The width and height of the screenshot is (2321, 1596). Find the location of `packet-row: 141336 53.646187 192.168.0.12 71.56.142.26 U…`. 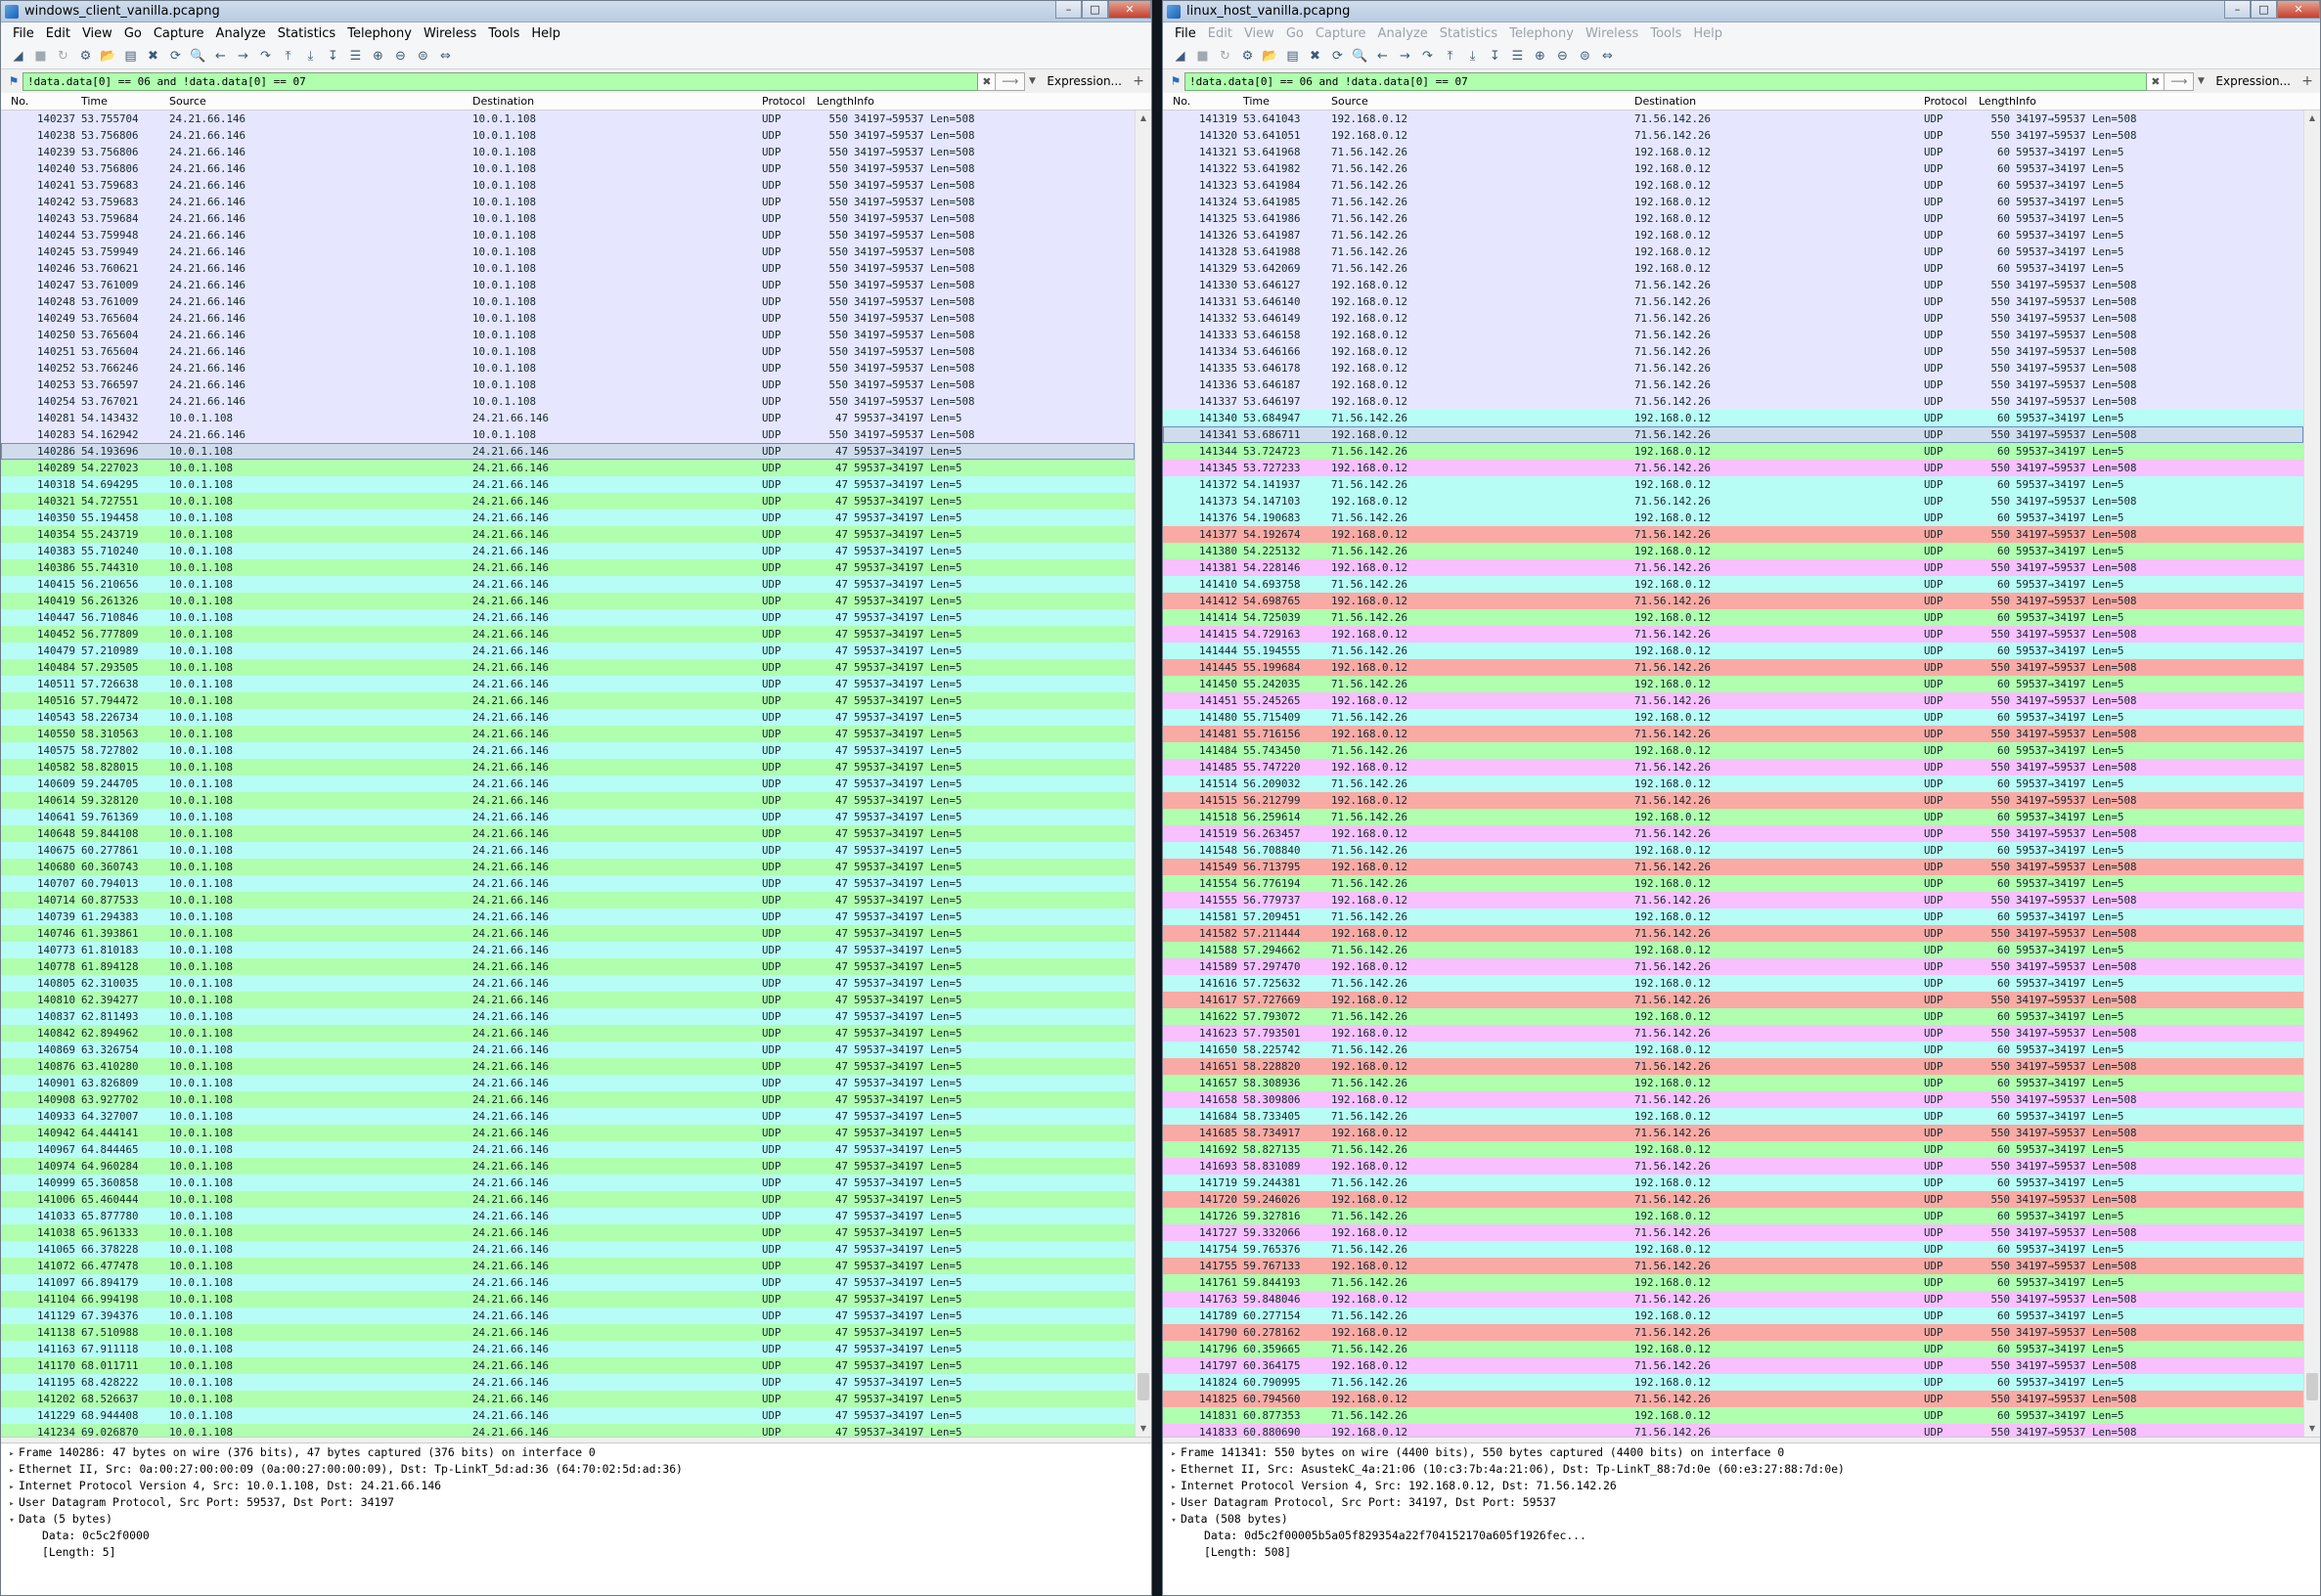

packet-row: 141336 53.646187 192.168.0.12 71.56.142.26 U… is located at coordinates (1733, 385).